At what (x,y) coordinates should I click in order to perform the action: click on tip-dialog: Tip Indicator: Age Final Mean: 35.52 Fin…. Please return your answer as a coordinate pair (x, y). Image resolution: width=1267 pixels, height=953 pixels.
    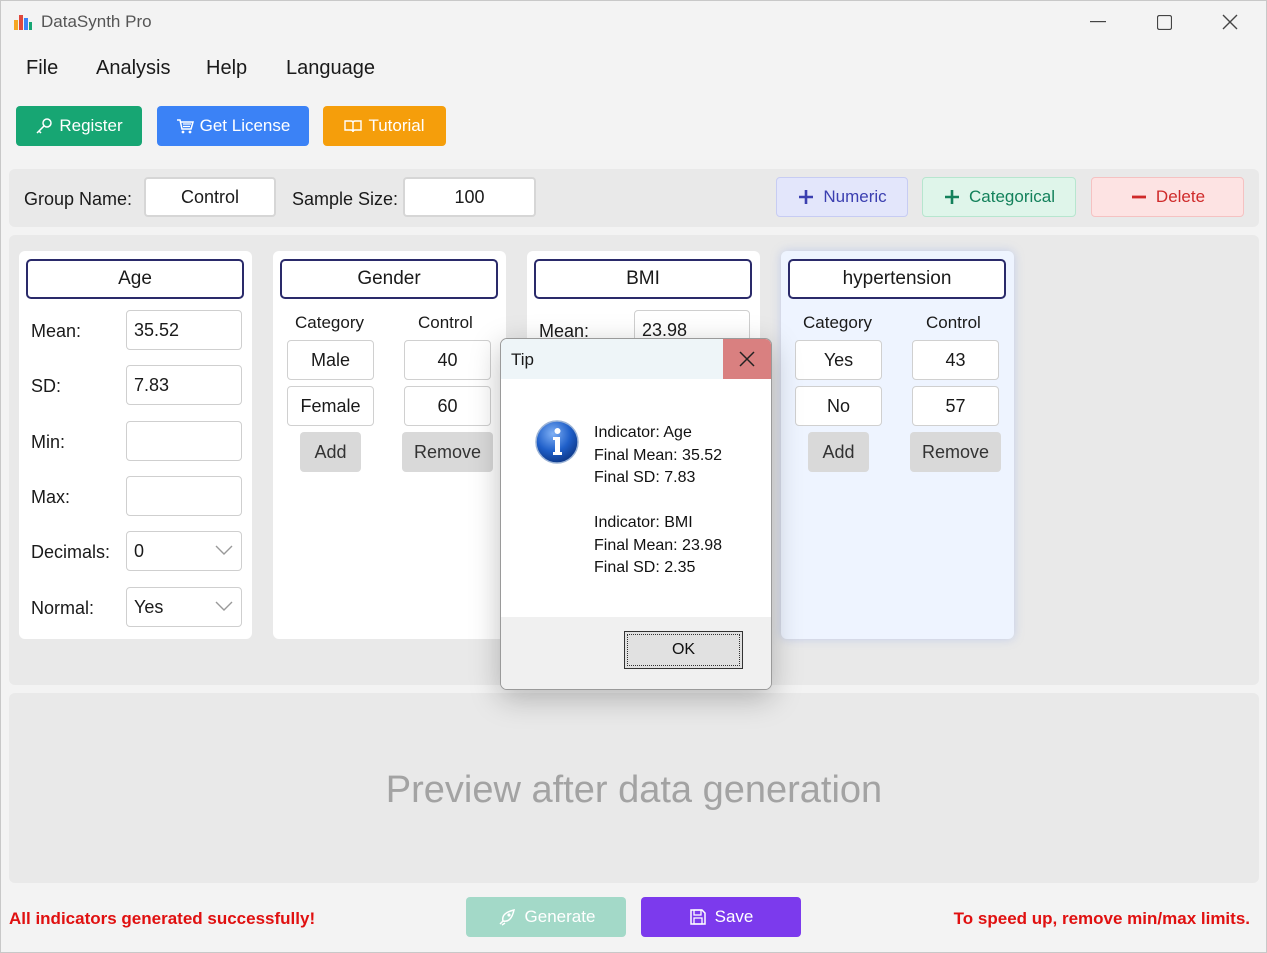
    Looking at the image, I should click on (636, 514).